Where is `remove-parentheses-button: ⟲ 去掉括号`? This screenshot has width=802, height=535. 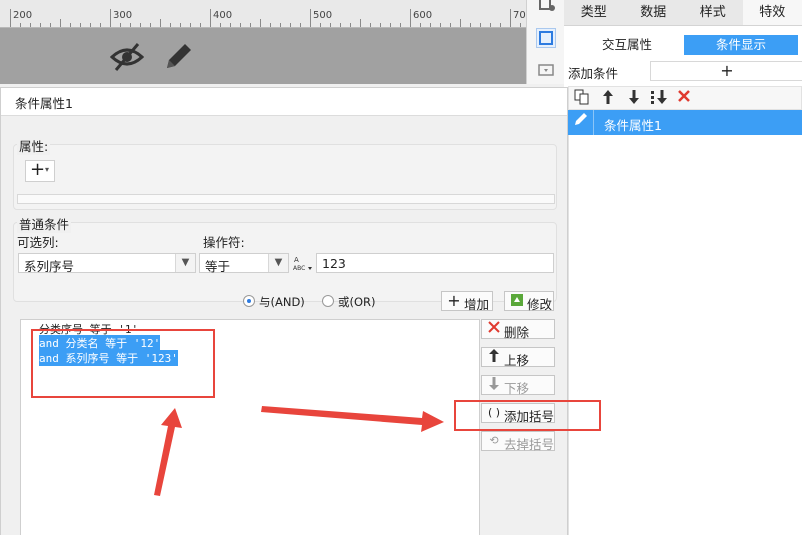
remove-parentheses-button: ⟲ 去掉括号 is located at coordinates (518, 441).